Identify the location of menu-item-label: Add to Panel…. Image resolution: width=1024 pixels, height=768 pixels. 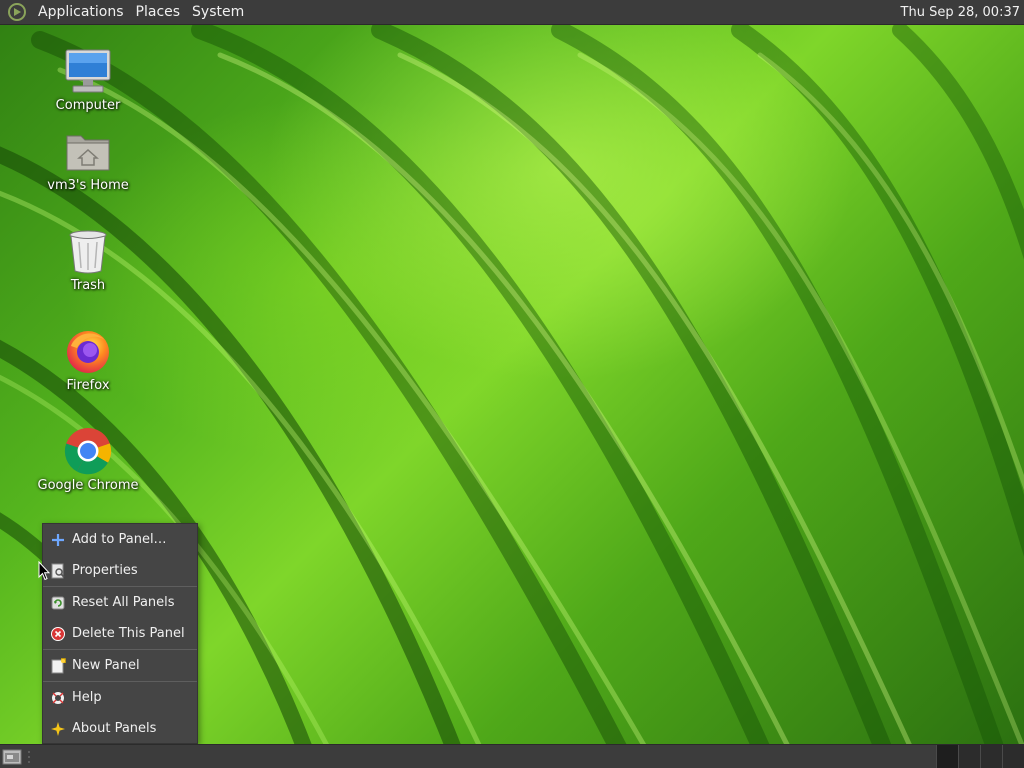
(119, 539).